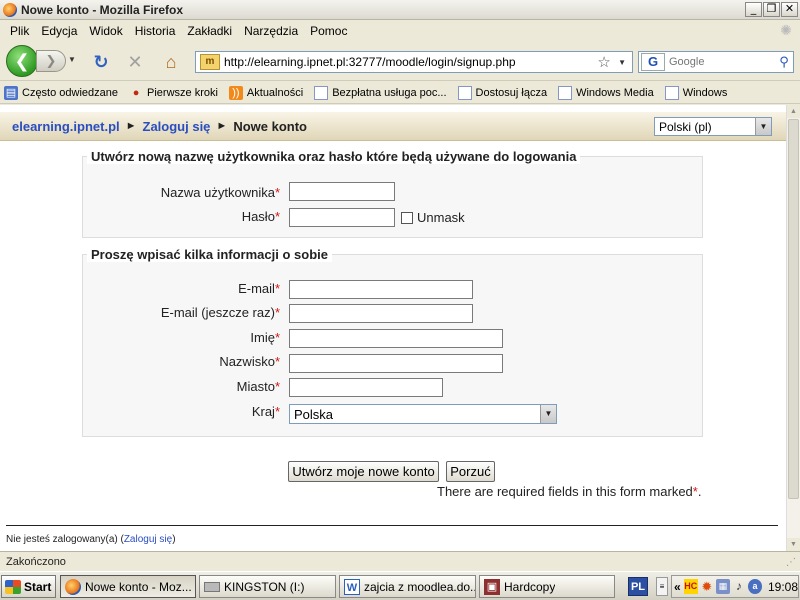  I want to click on email-label-text: E-mail, so click(256, 288).